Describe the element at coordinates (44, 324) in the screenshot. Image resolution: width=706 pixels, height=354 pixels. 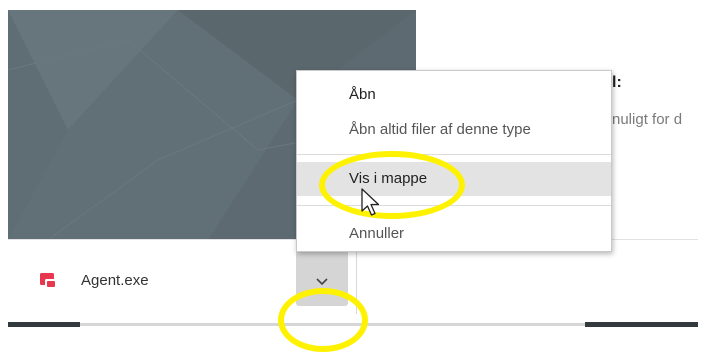
I see `shelf-edge-left` at that location.